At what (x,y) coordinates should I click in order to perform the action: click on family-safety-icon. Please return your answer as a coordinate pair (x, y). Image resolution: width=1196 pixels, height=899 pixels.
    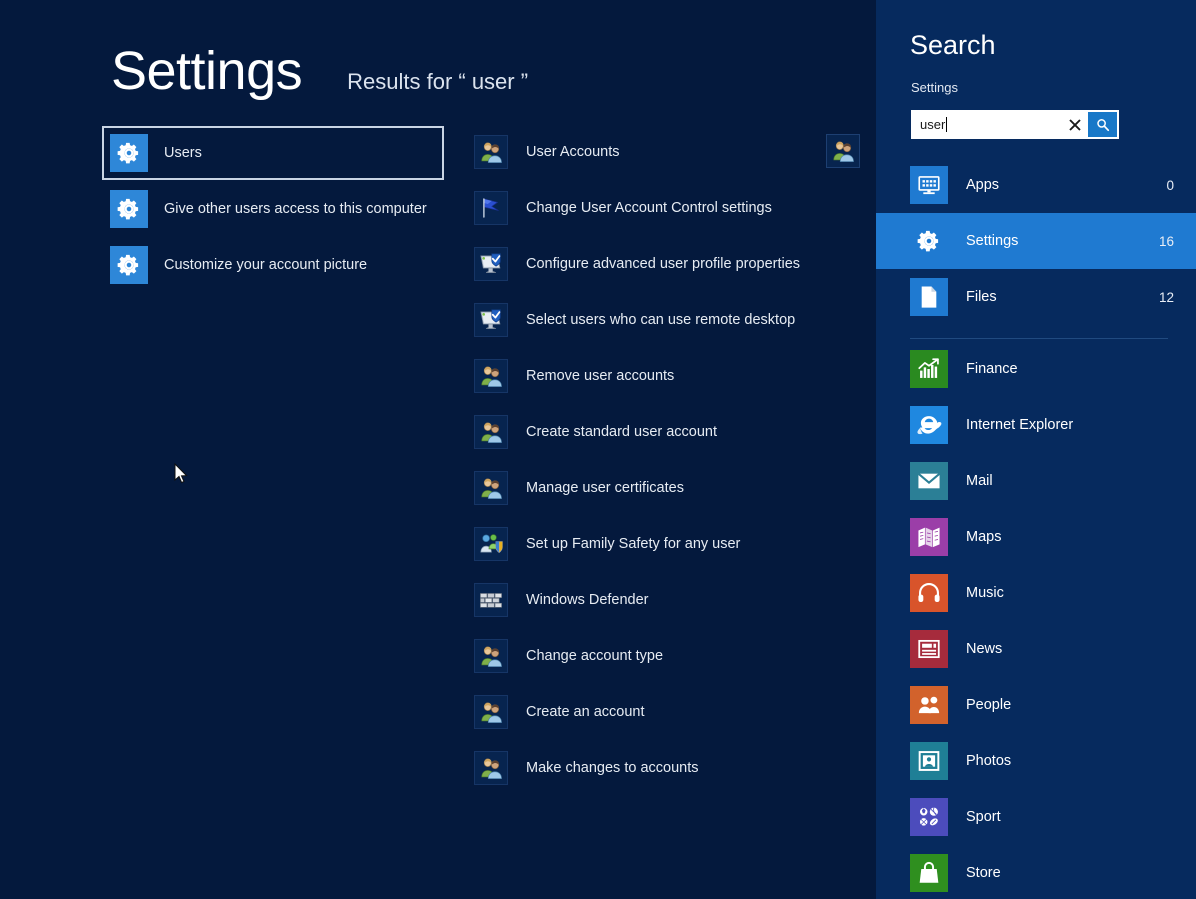
    Looking at the image, I should click on (491, 544).